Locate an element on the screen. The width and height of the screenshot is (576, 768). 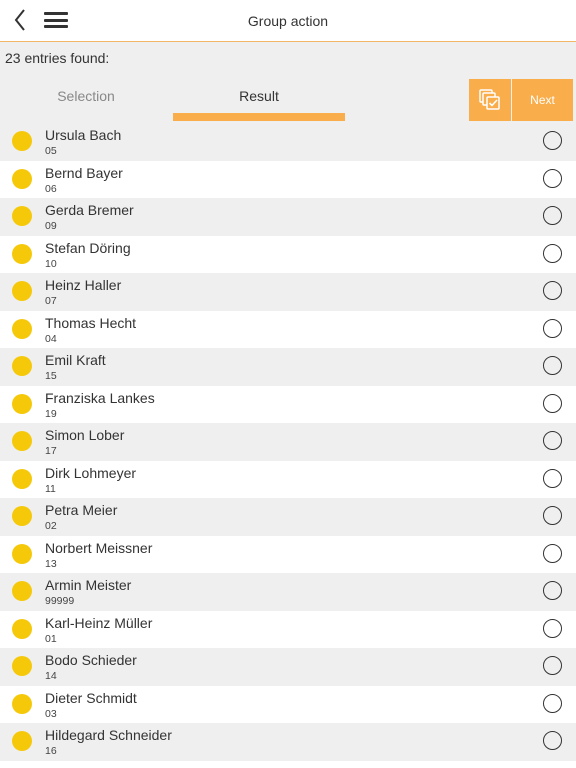
list-item: Bodo Schieder 14 is located at coordinates (288, 667).